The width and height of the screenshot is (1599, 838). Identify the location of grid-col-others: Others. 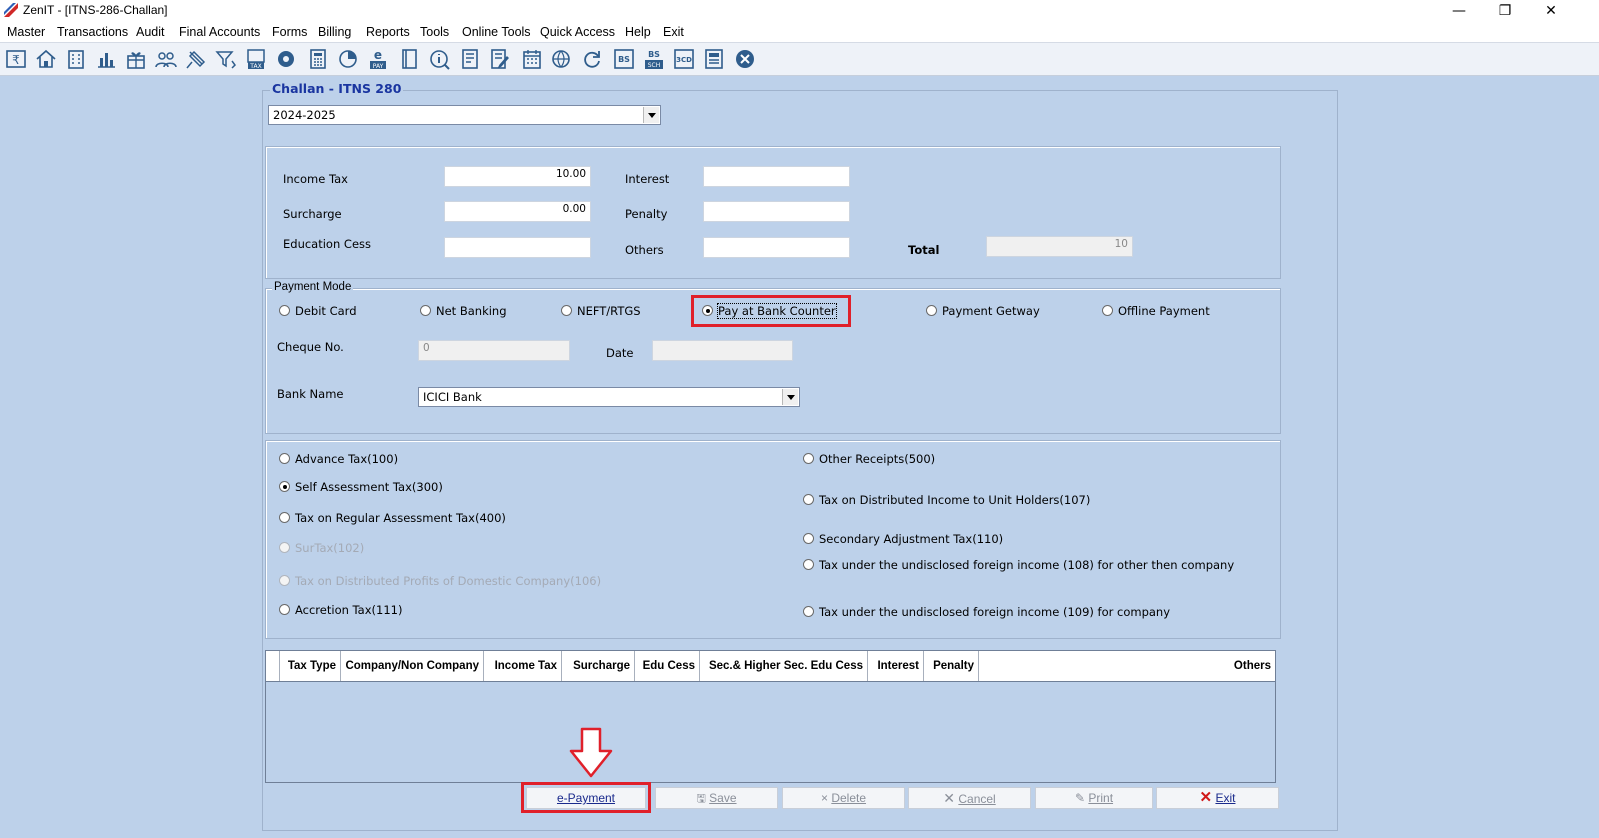
(1127, 666).